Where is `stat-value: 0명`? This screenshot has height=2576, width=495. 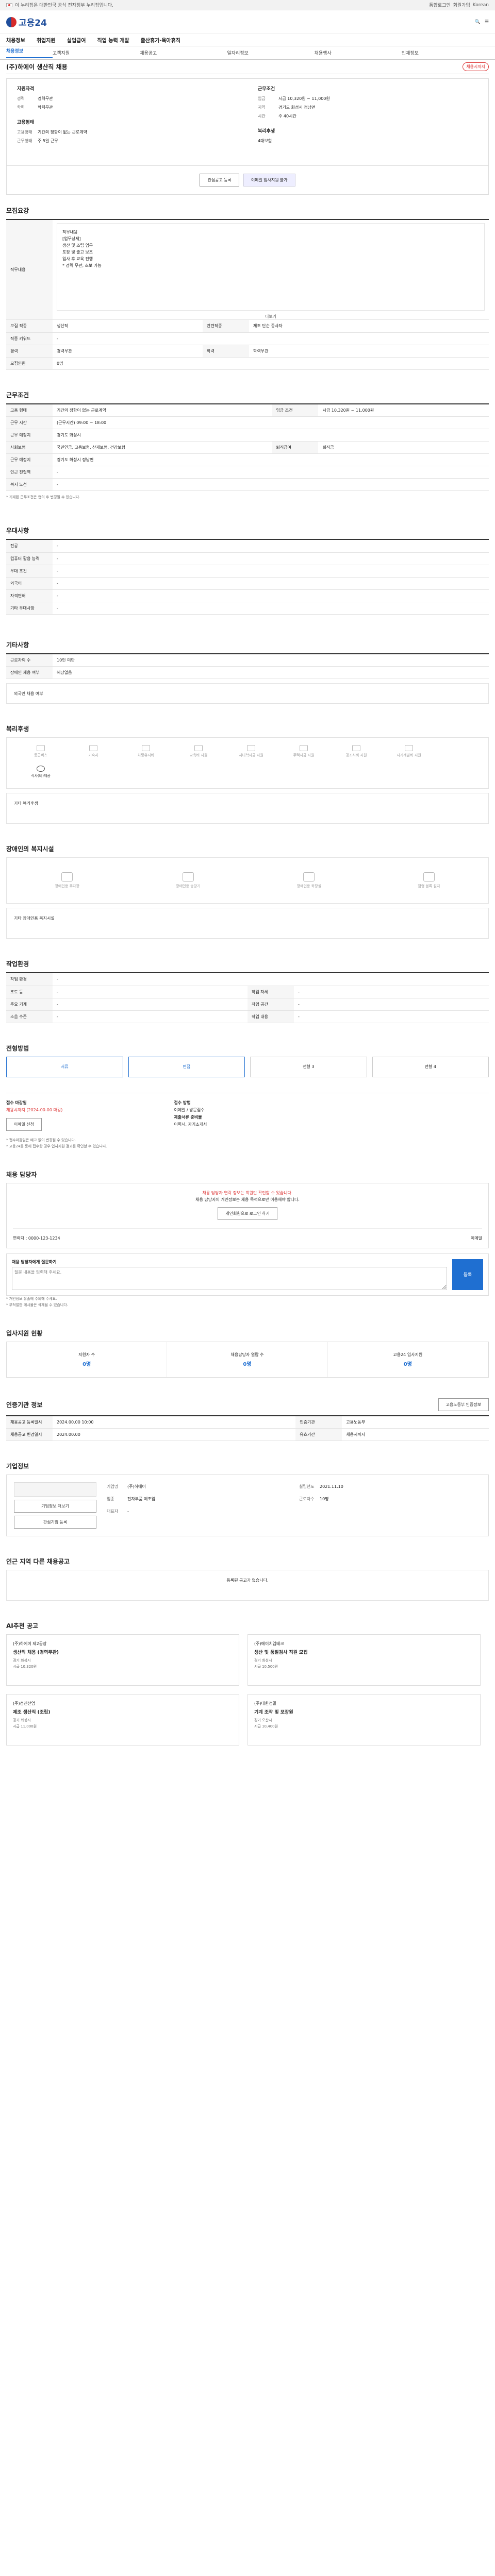
stat-value: 0명 is located at coordinates (247, 1364).